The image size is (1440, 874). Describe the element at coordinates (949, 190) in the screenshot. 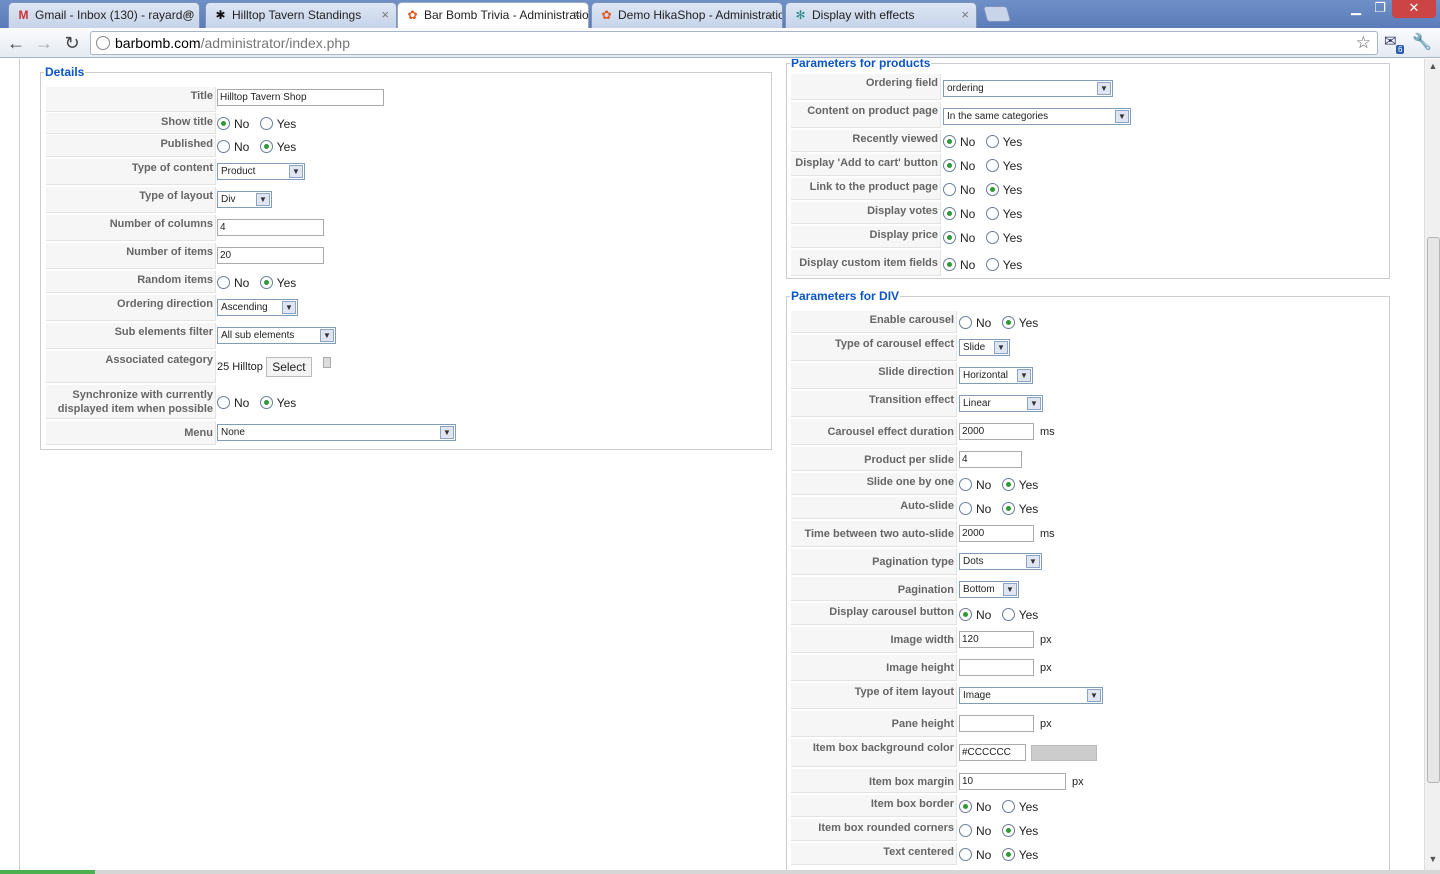

I see `link-product-no-radio` at that location.